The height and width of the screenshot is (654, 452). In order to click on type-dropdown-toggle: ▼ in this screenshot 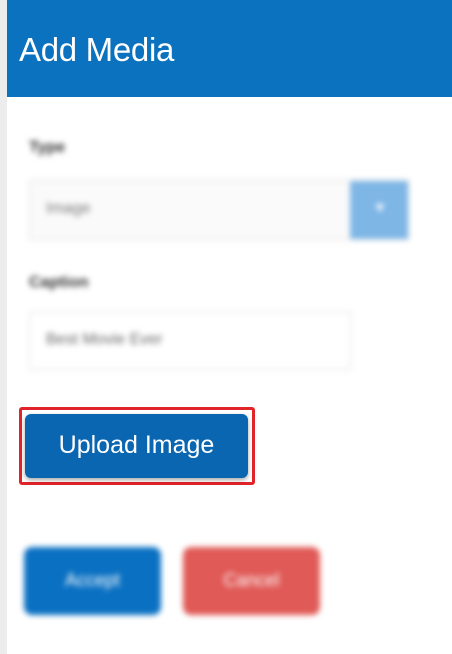, I will do `click(379, 210)`.